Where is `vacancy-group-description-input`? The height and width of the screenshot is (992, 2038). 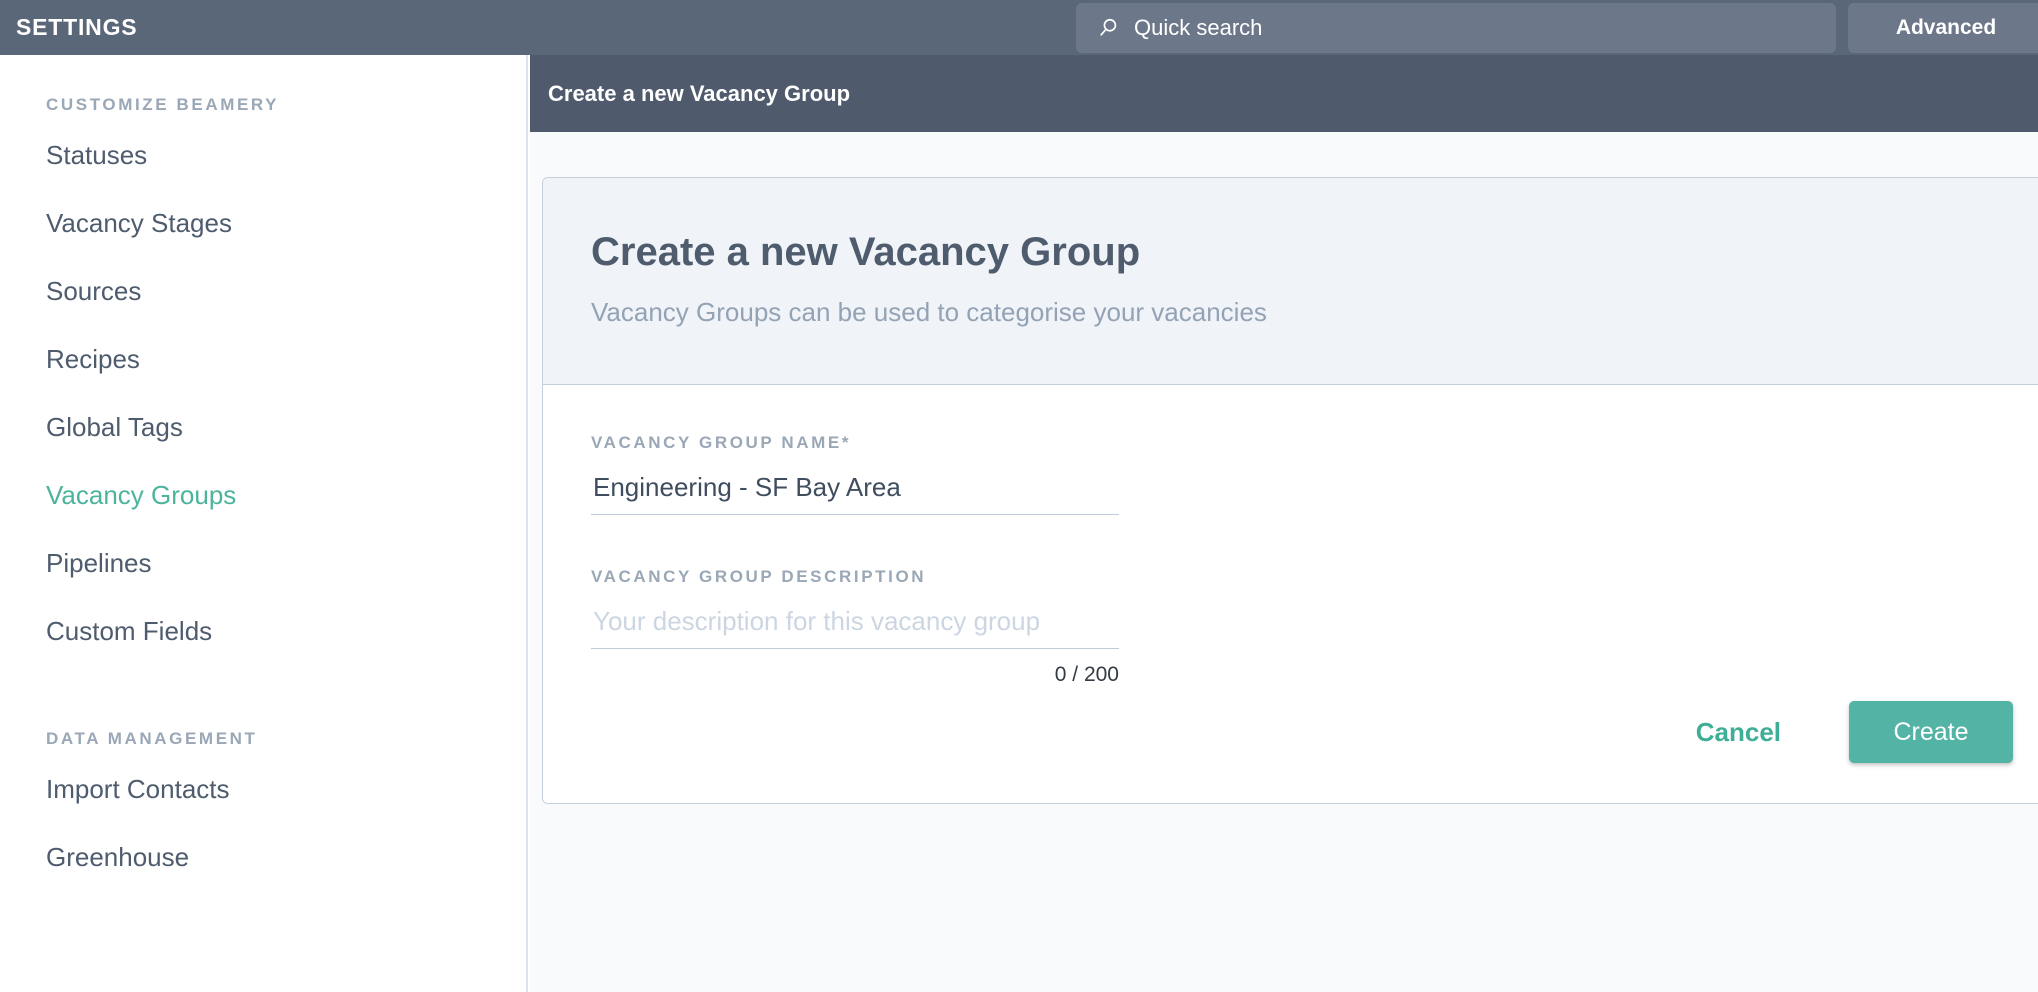
vacancy-group-description-input is located at coordinates (855, 626).